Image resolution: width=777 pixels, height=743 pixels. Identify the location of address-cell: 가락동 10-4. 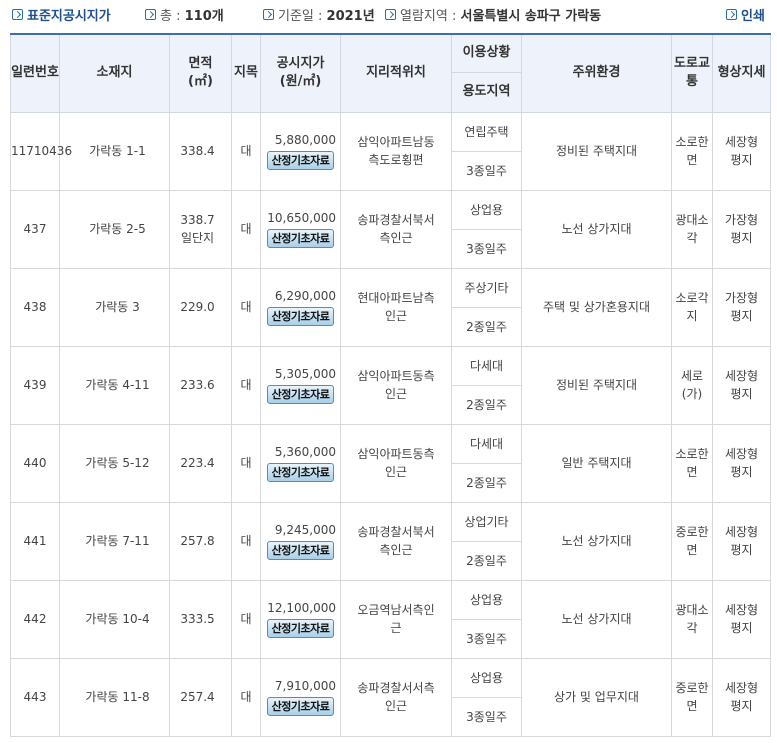
(114, 619).